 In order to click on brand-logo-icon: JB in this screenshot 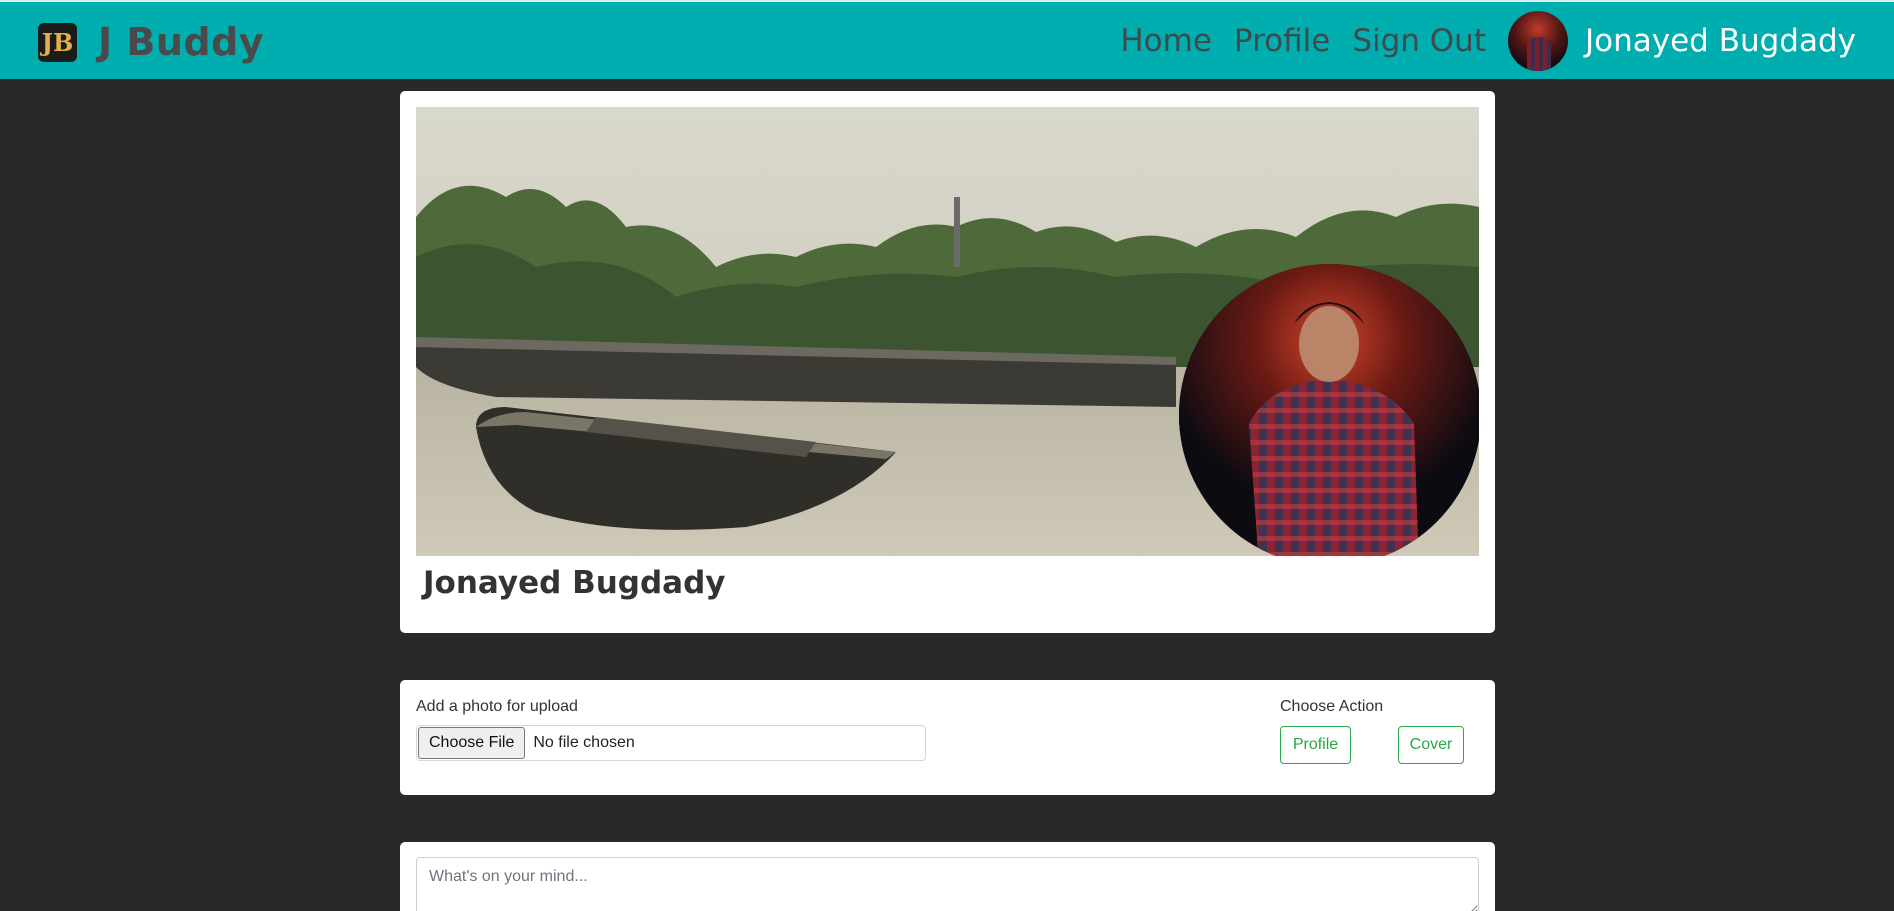, I will do `click(57, 42)`.